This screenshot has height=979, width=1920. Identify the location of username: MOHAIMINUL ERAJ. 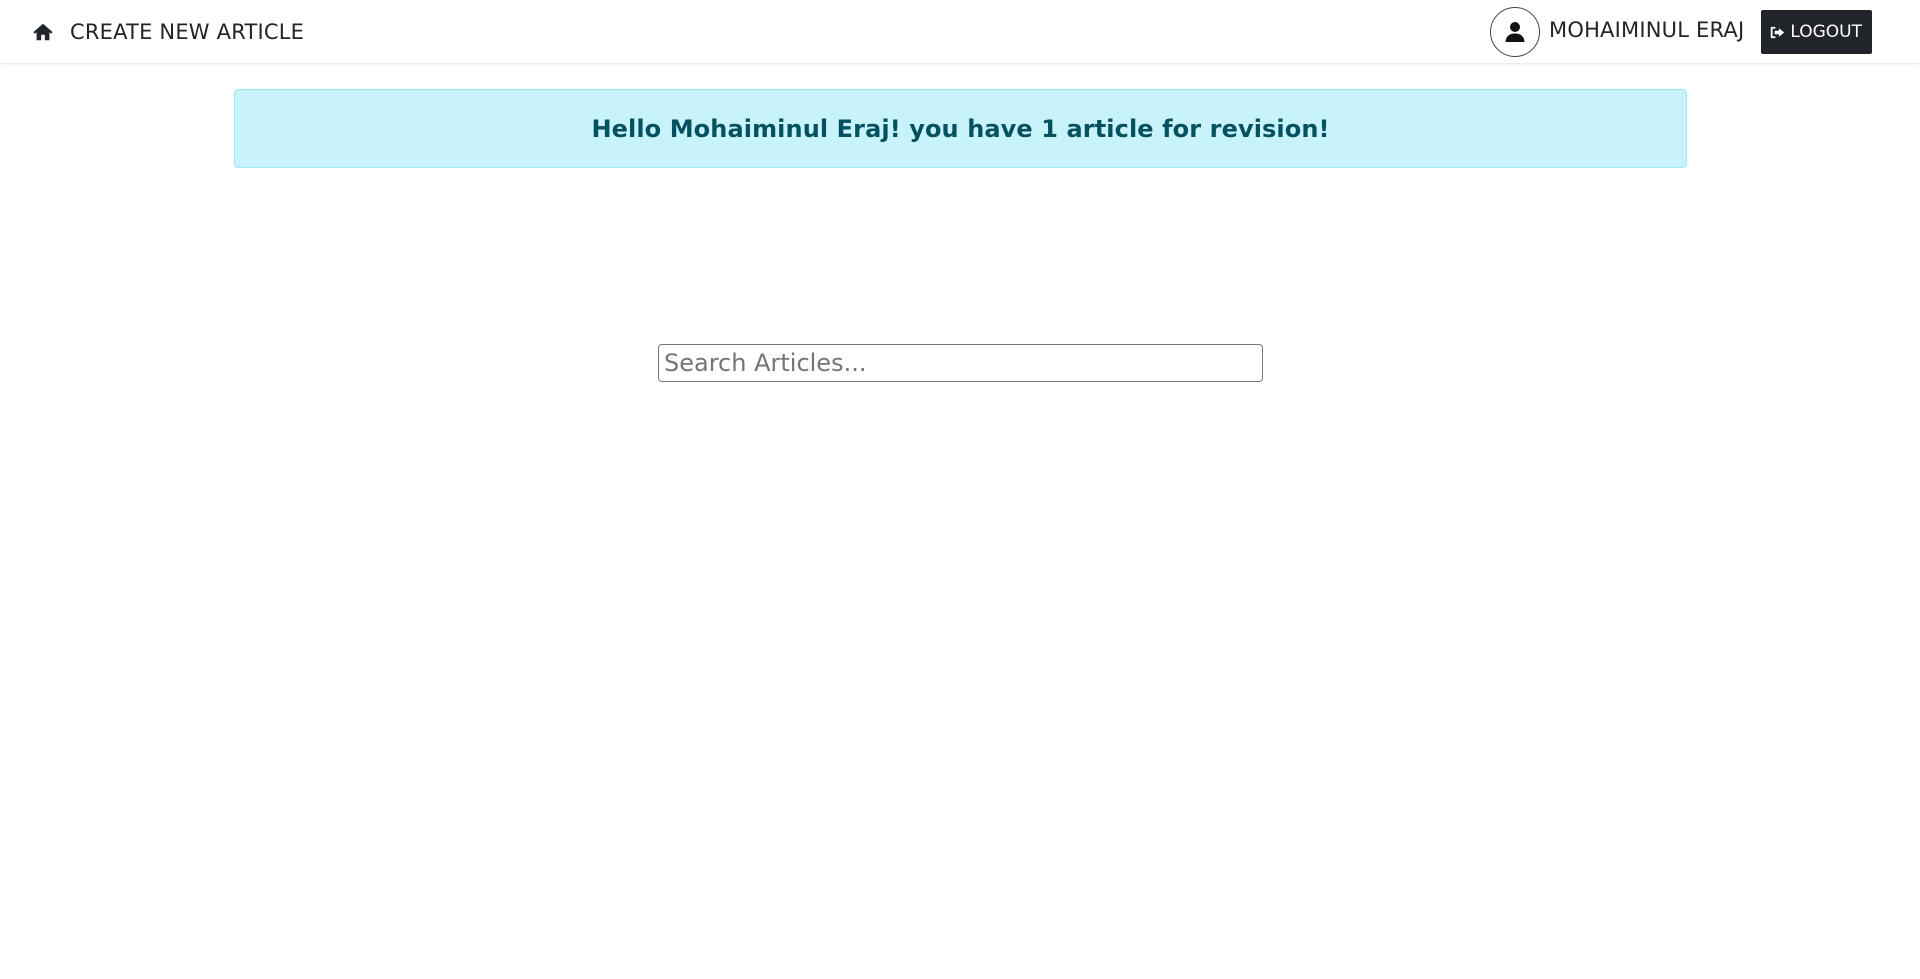
(1647, 30).